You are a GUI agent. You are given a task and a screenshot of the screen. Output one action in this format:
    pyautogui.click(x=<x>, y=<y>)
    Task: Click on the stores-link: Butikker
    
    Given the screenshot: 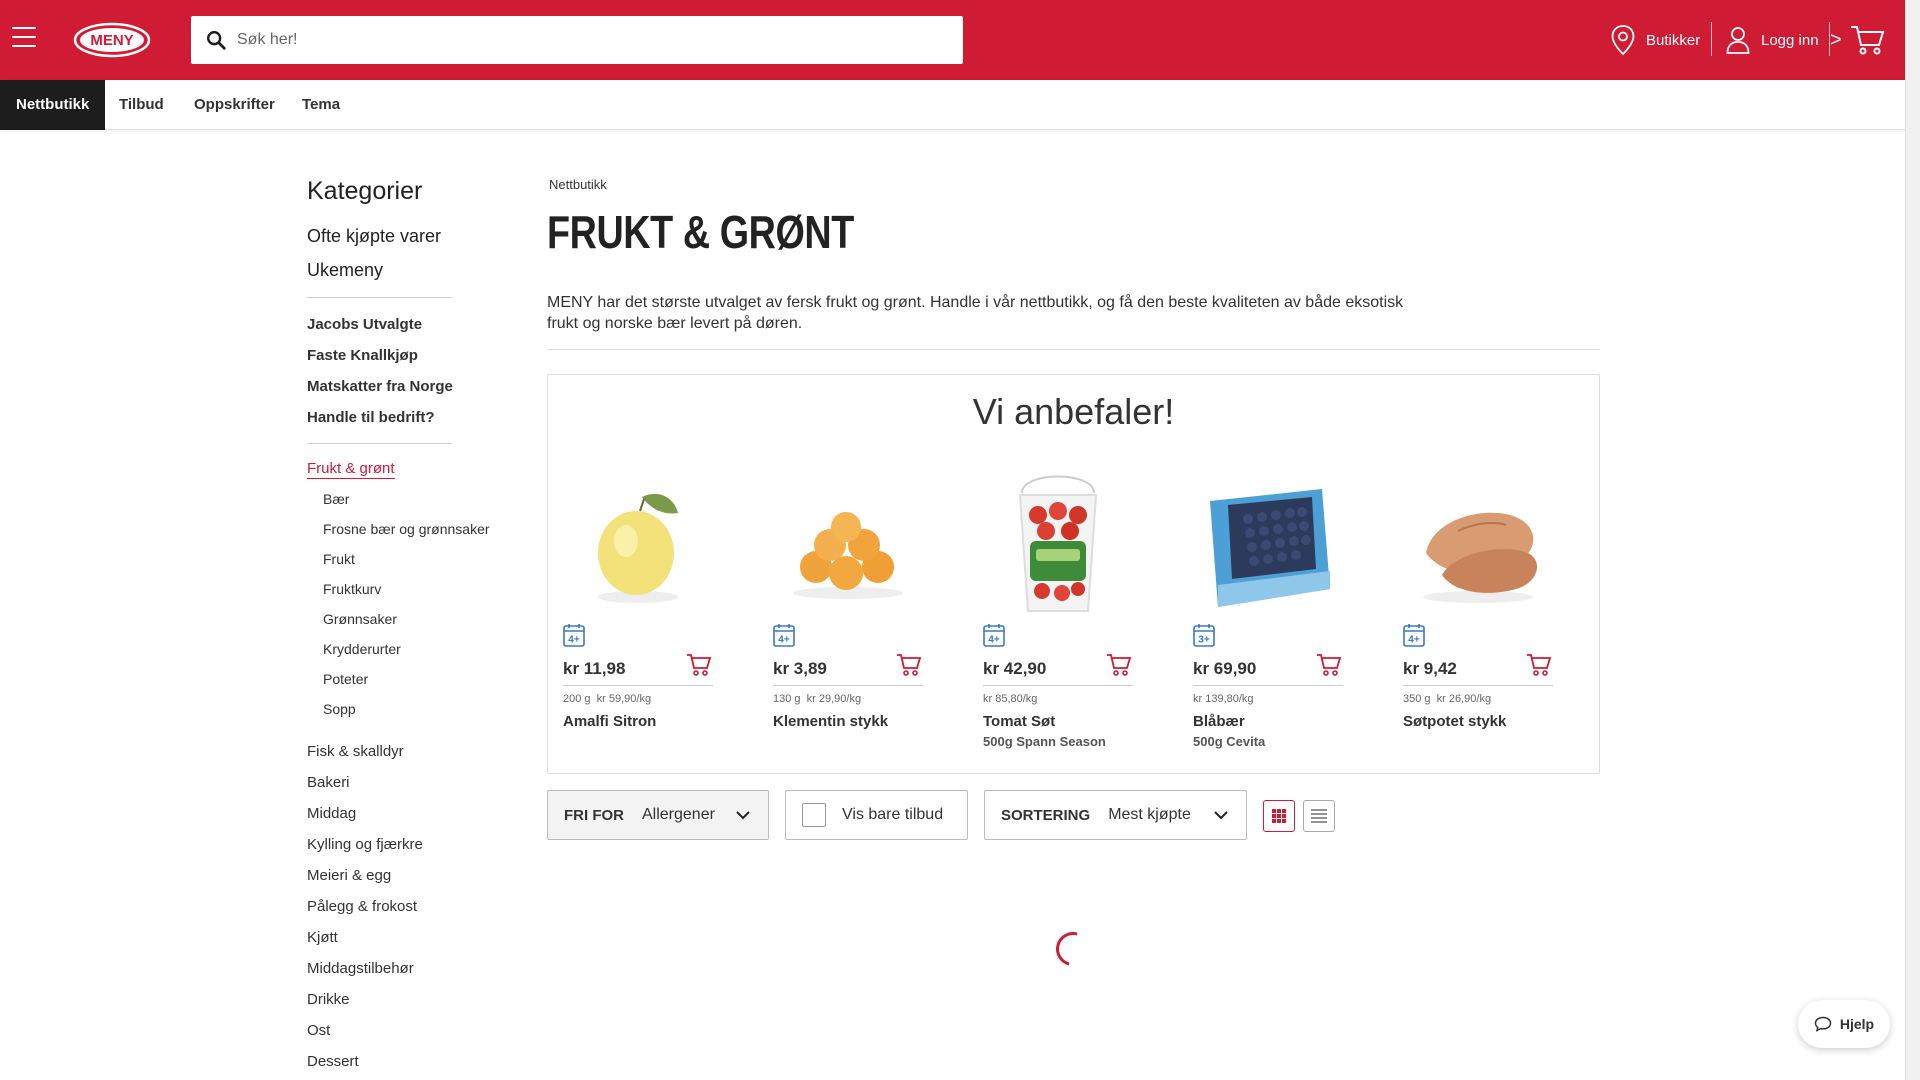 What is the action you would take?
    pyautogui.click(x=1655, y=40)
    